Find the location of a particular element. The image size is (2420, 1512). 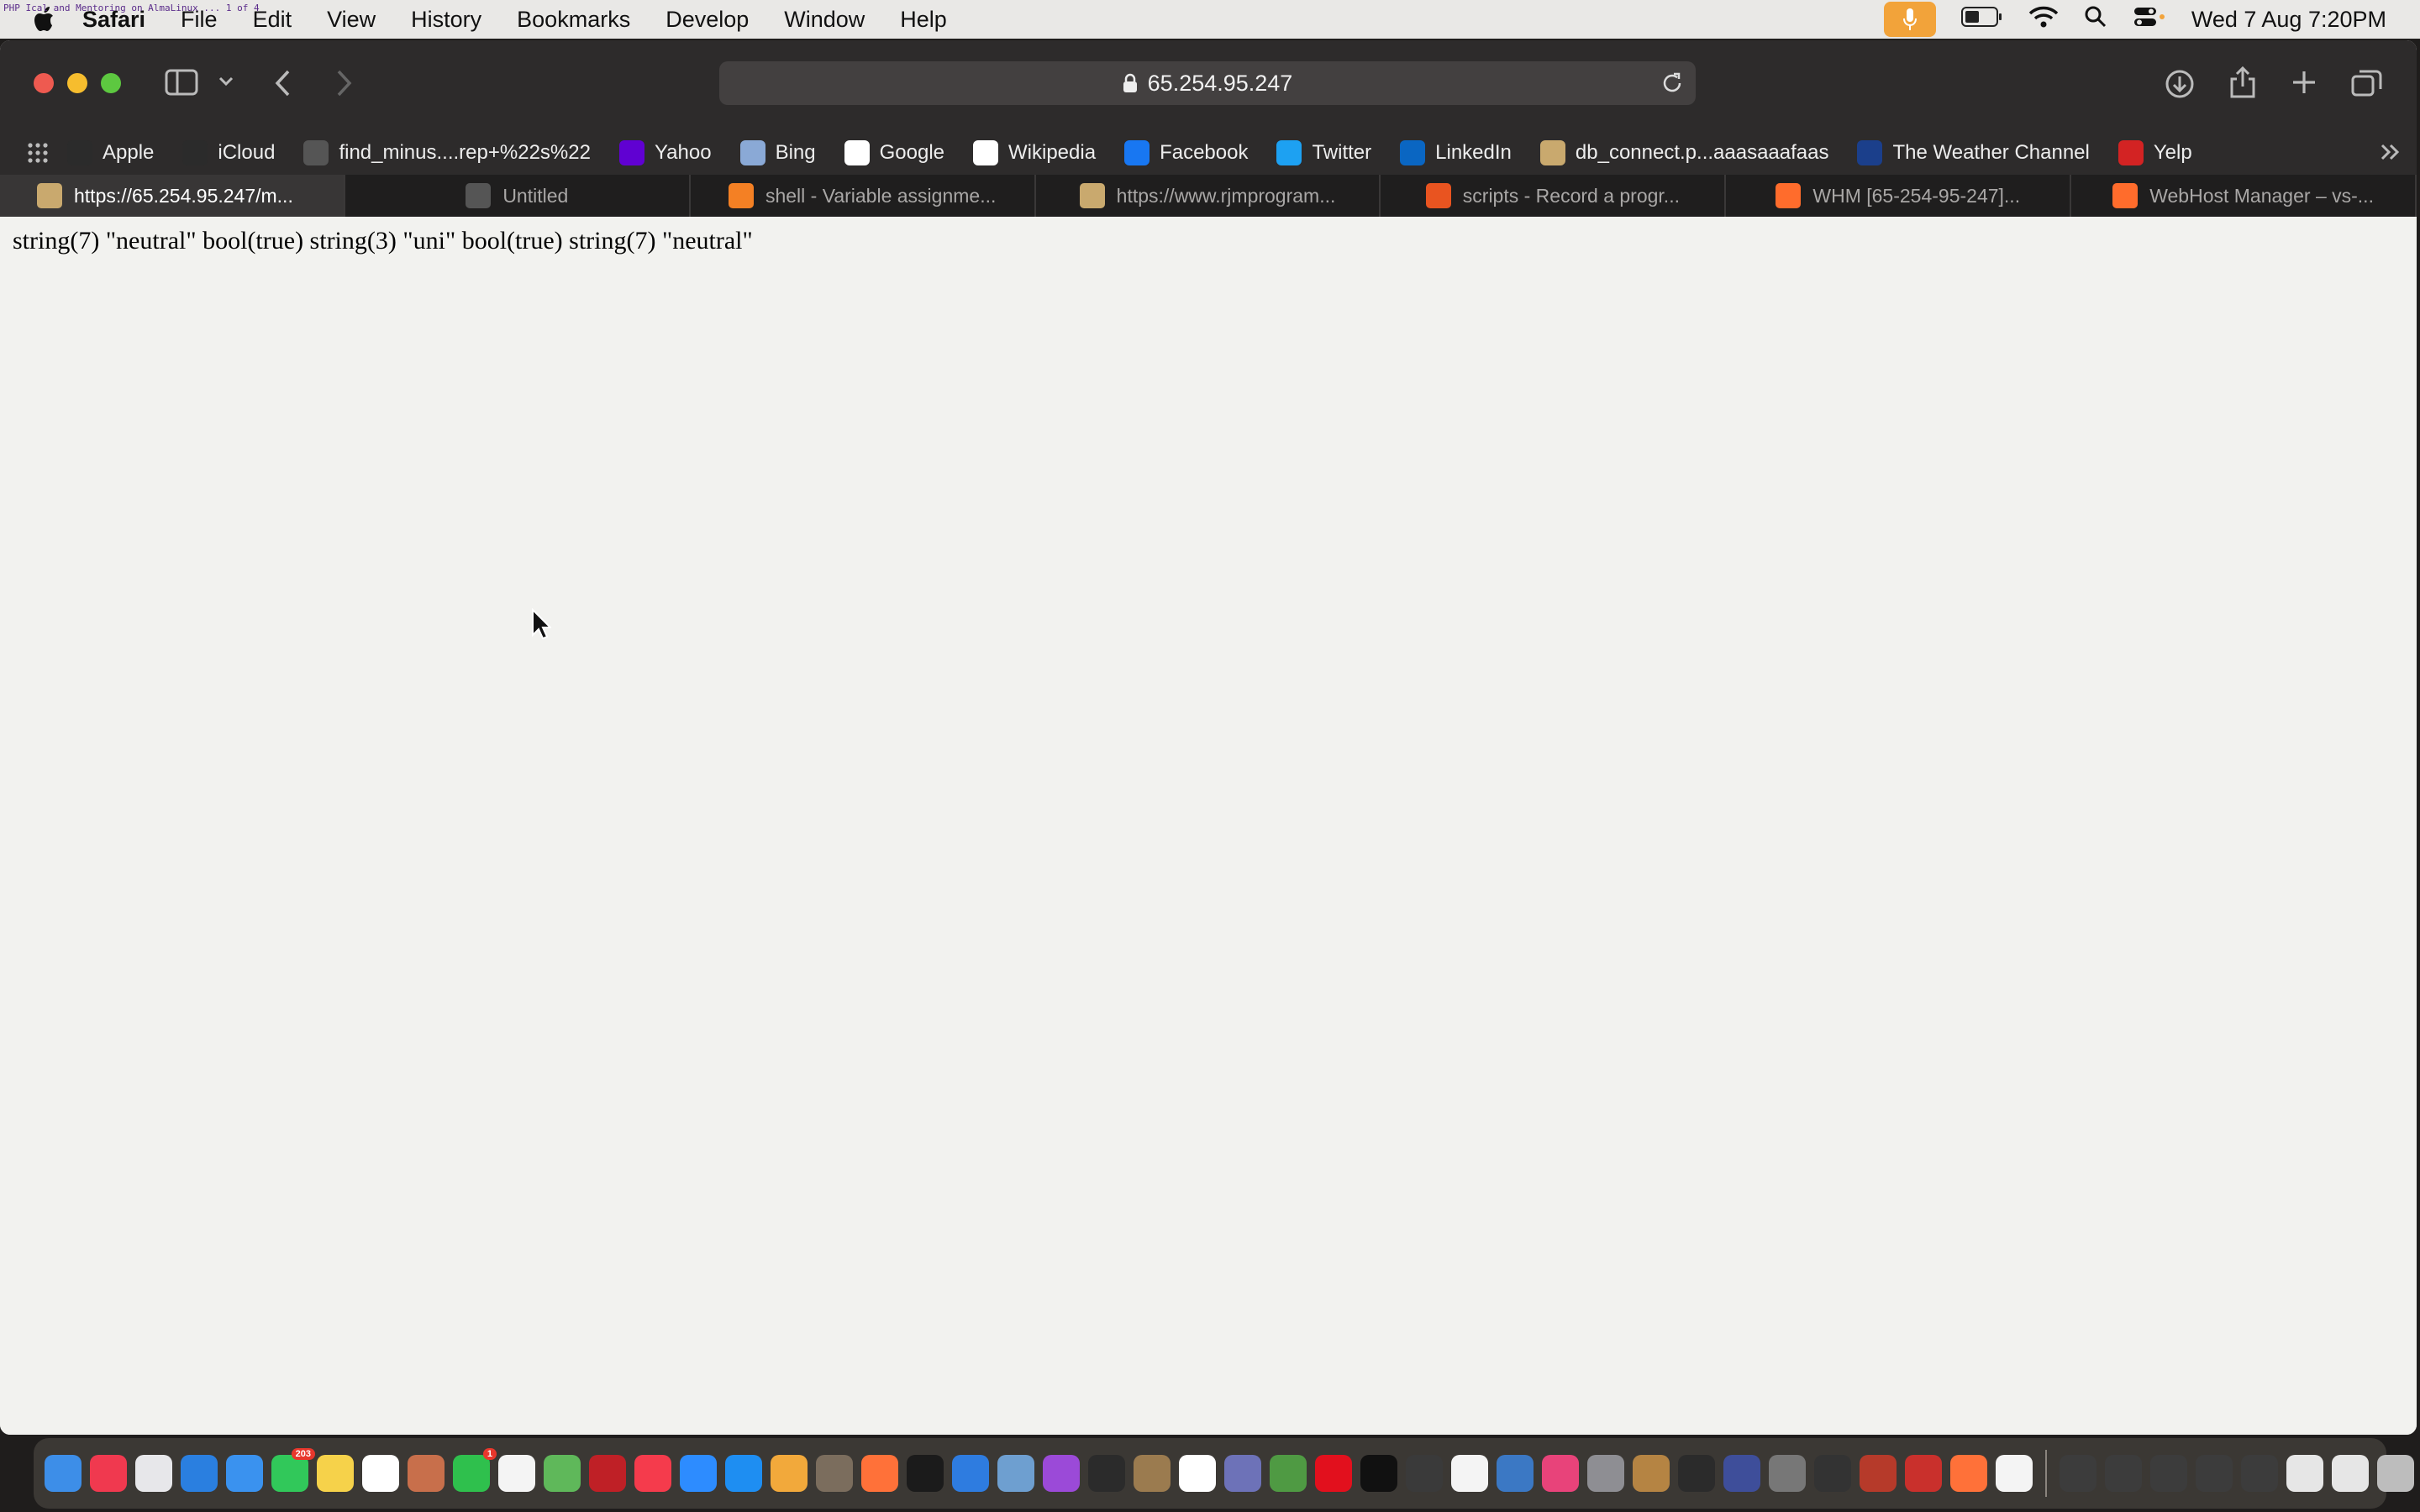

mission-control-icon is located at coordinates (427, 1473).